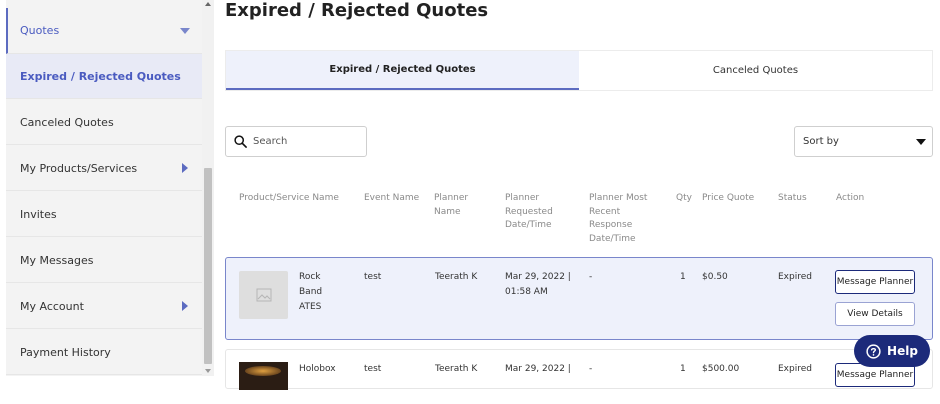  Describe the element at coordinates (538, 284) in the screenshot. I see `requested-datetime: Mar 29, 2022 | 01:58 AM` at that location.